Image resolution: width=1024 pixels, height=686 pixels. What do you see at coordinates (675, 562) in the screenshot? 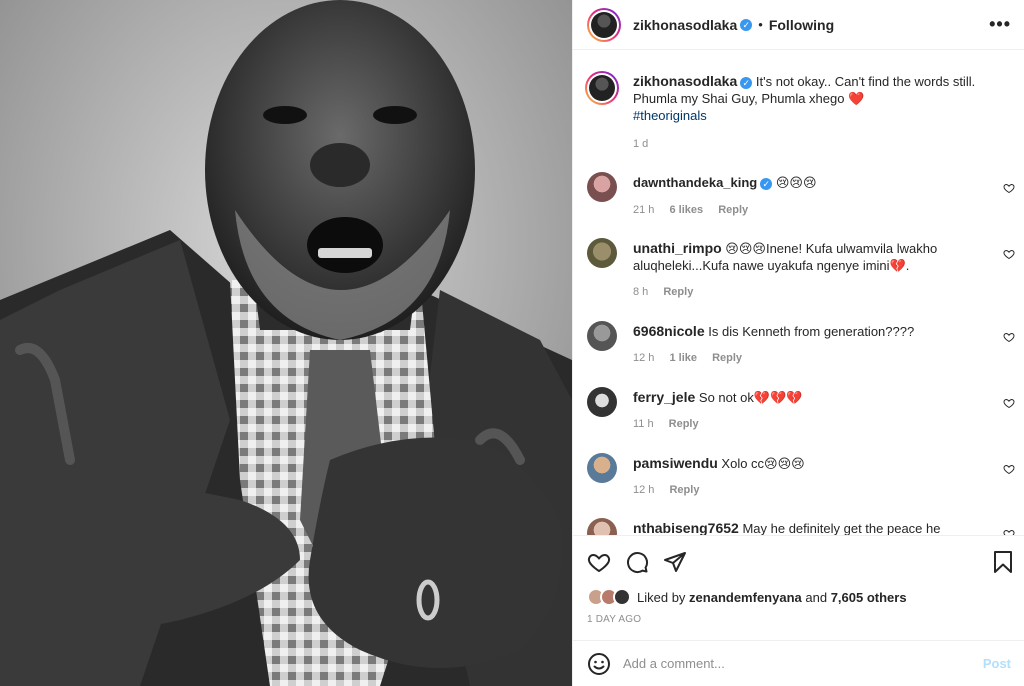
I see `share-icon` at bounding box center [675, 562].